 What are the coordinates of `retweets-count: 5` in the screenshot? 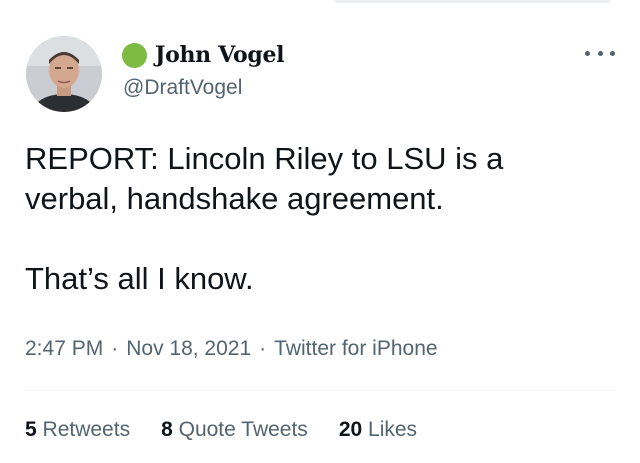 It's located at (31, 429).